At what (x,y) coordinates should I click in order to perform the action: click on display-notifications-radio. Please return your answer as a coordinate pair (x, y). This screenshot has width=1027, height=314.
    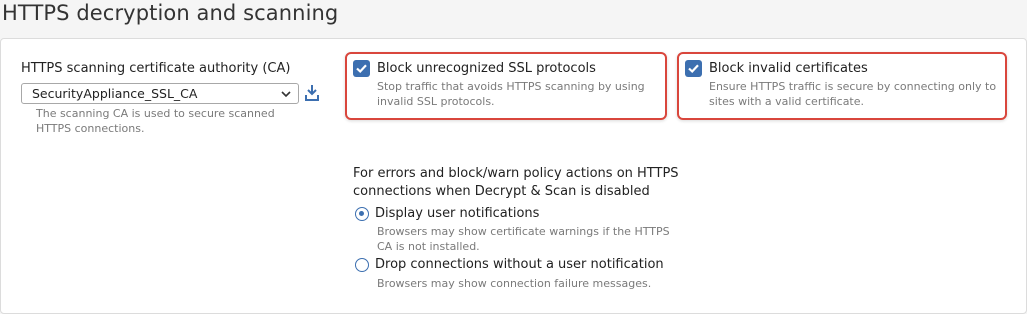
    Looking at the image, I should click on (362, 214).